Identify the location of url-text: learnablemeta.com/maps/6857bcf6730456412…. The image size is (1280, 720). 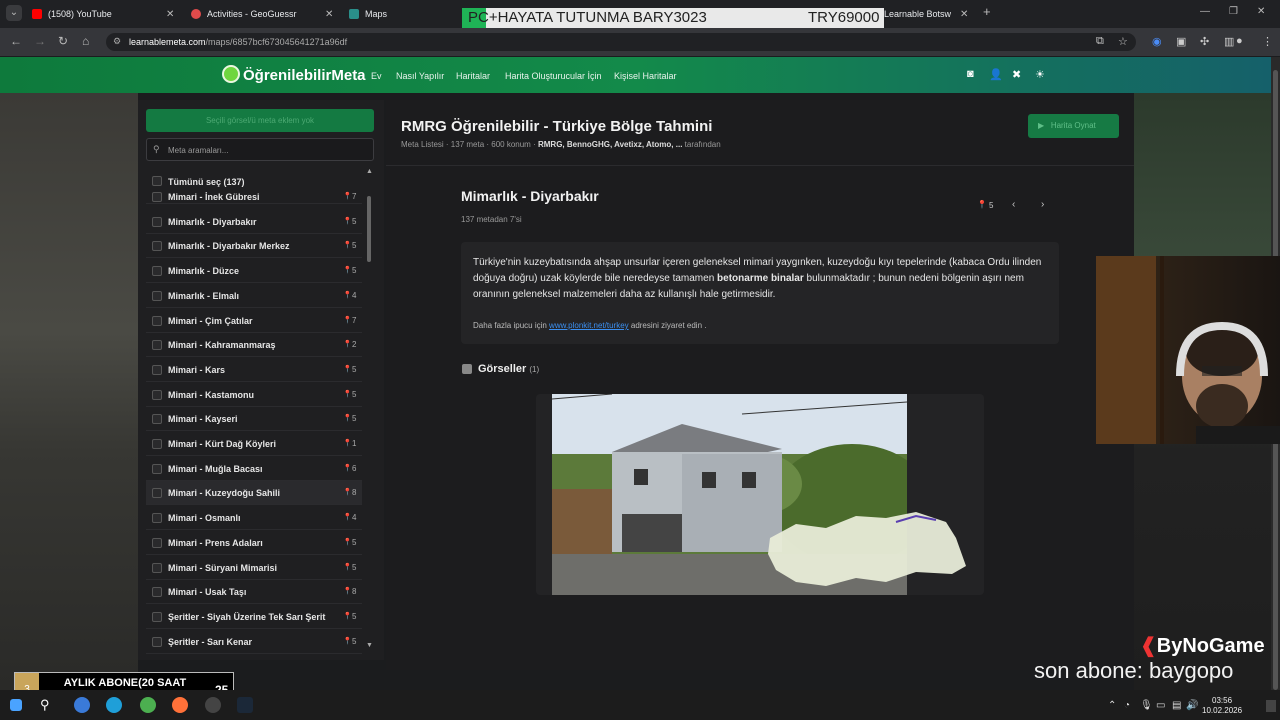
(238, 42).